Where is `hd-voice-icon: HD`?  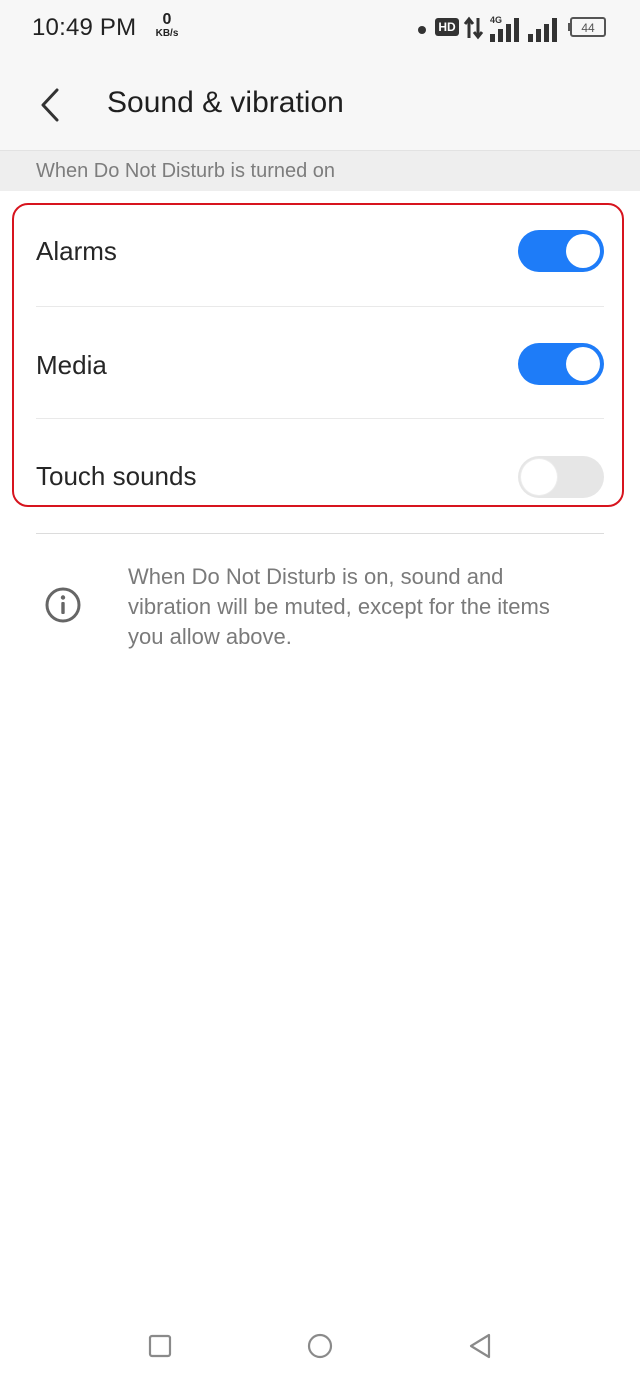 hd-voice-icon: HD is located at coordinates (447, 27).